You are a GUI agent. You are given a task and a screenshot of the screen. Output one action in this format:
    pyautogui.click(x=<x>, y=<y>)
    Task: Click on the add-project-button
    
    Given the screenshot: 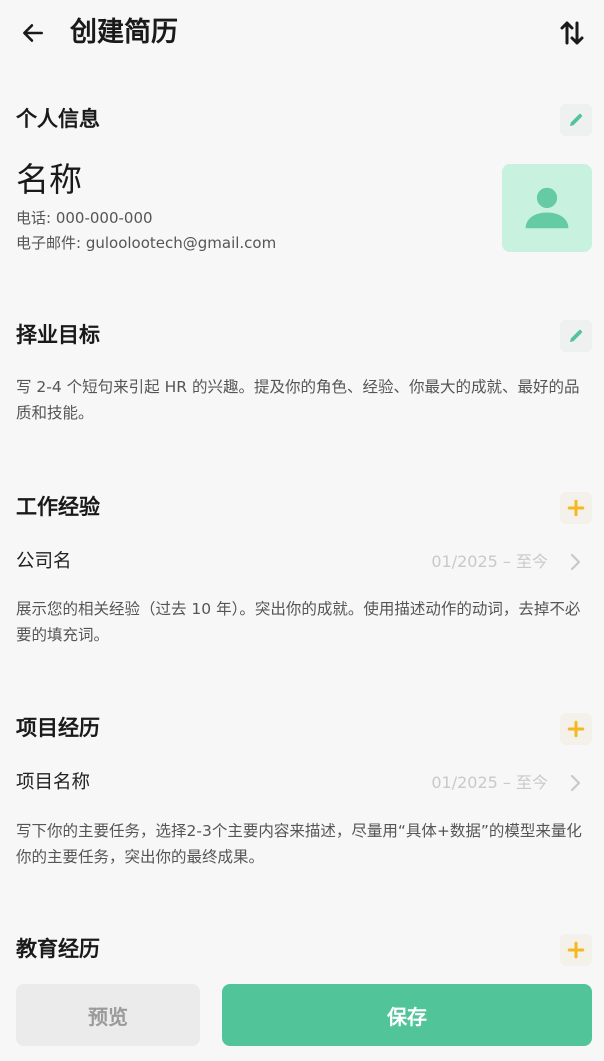 What is the action you would take?
    pyautogui.click(x=576, y=729)
    